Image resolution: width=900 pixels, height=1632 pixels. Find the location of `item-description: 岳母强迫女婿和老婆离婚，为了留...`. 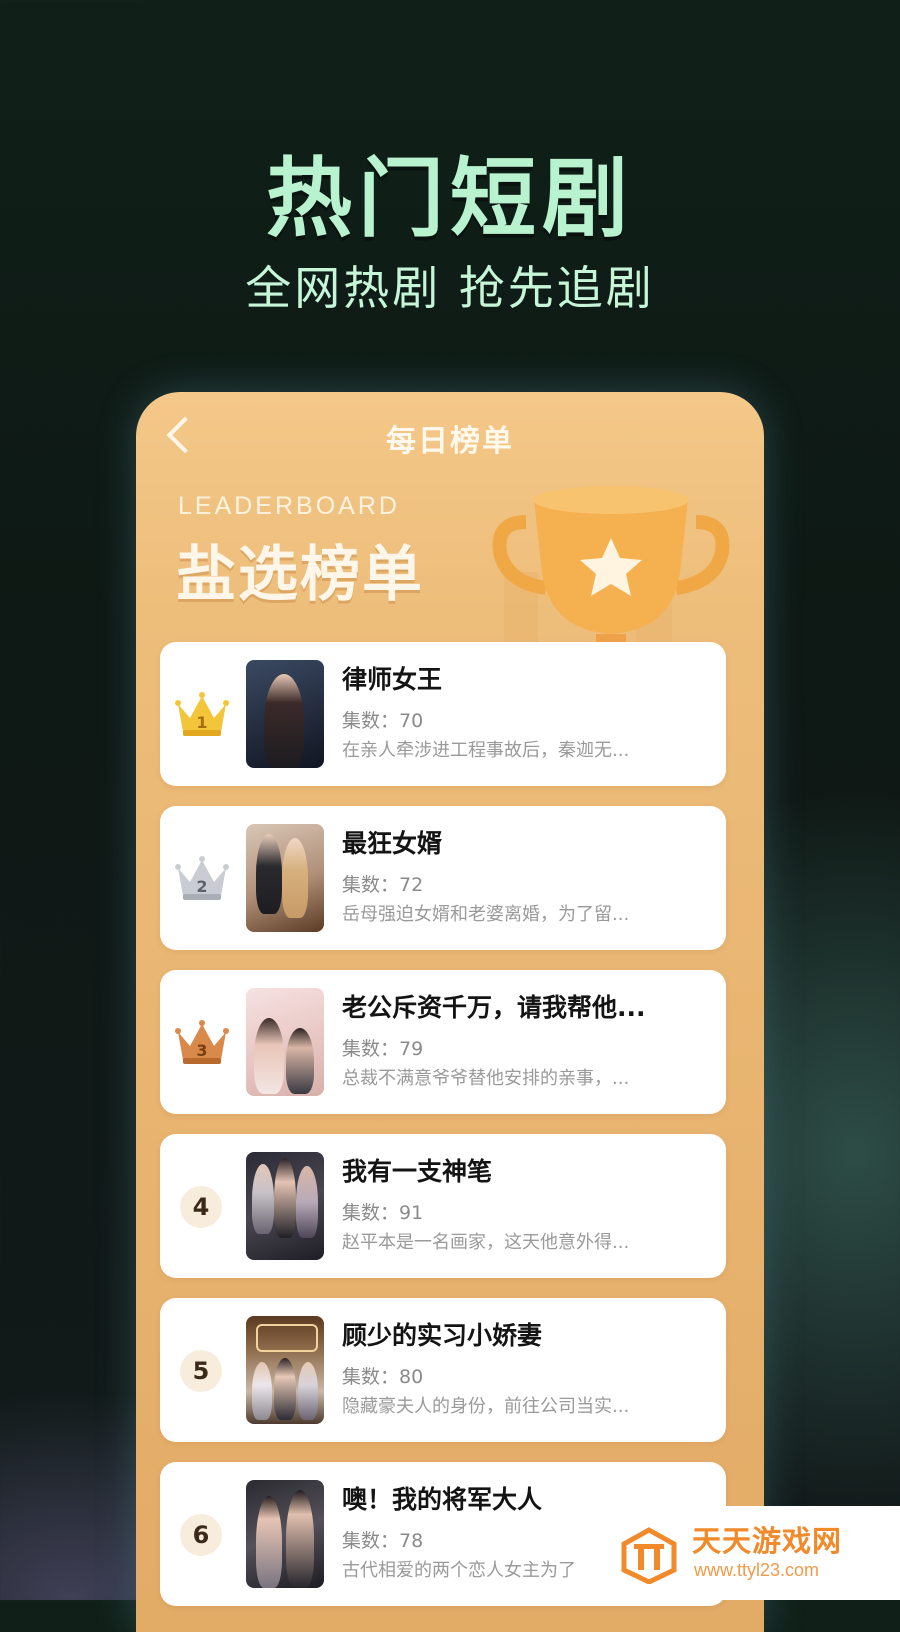

item-description: 岳母强迫女婿和老婆离婚，为了留... is located at coordinates (486, 914).